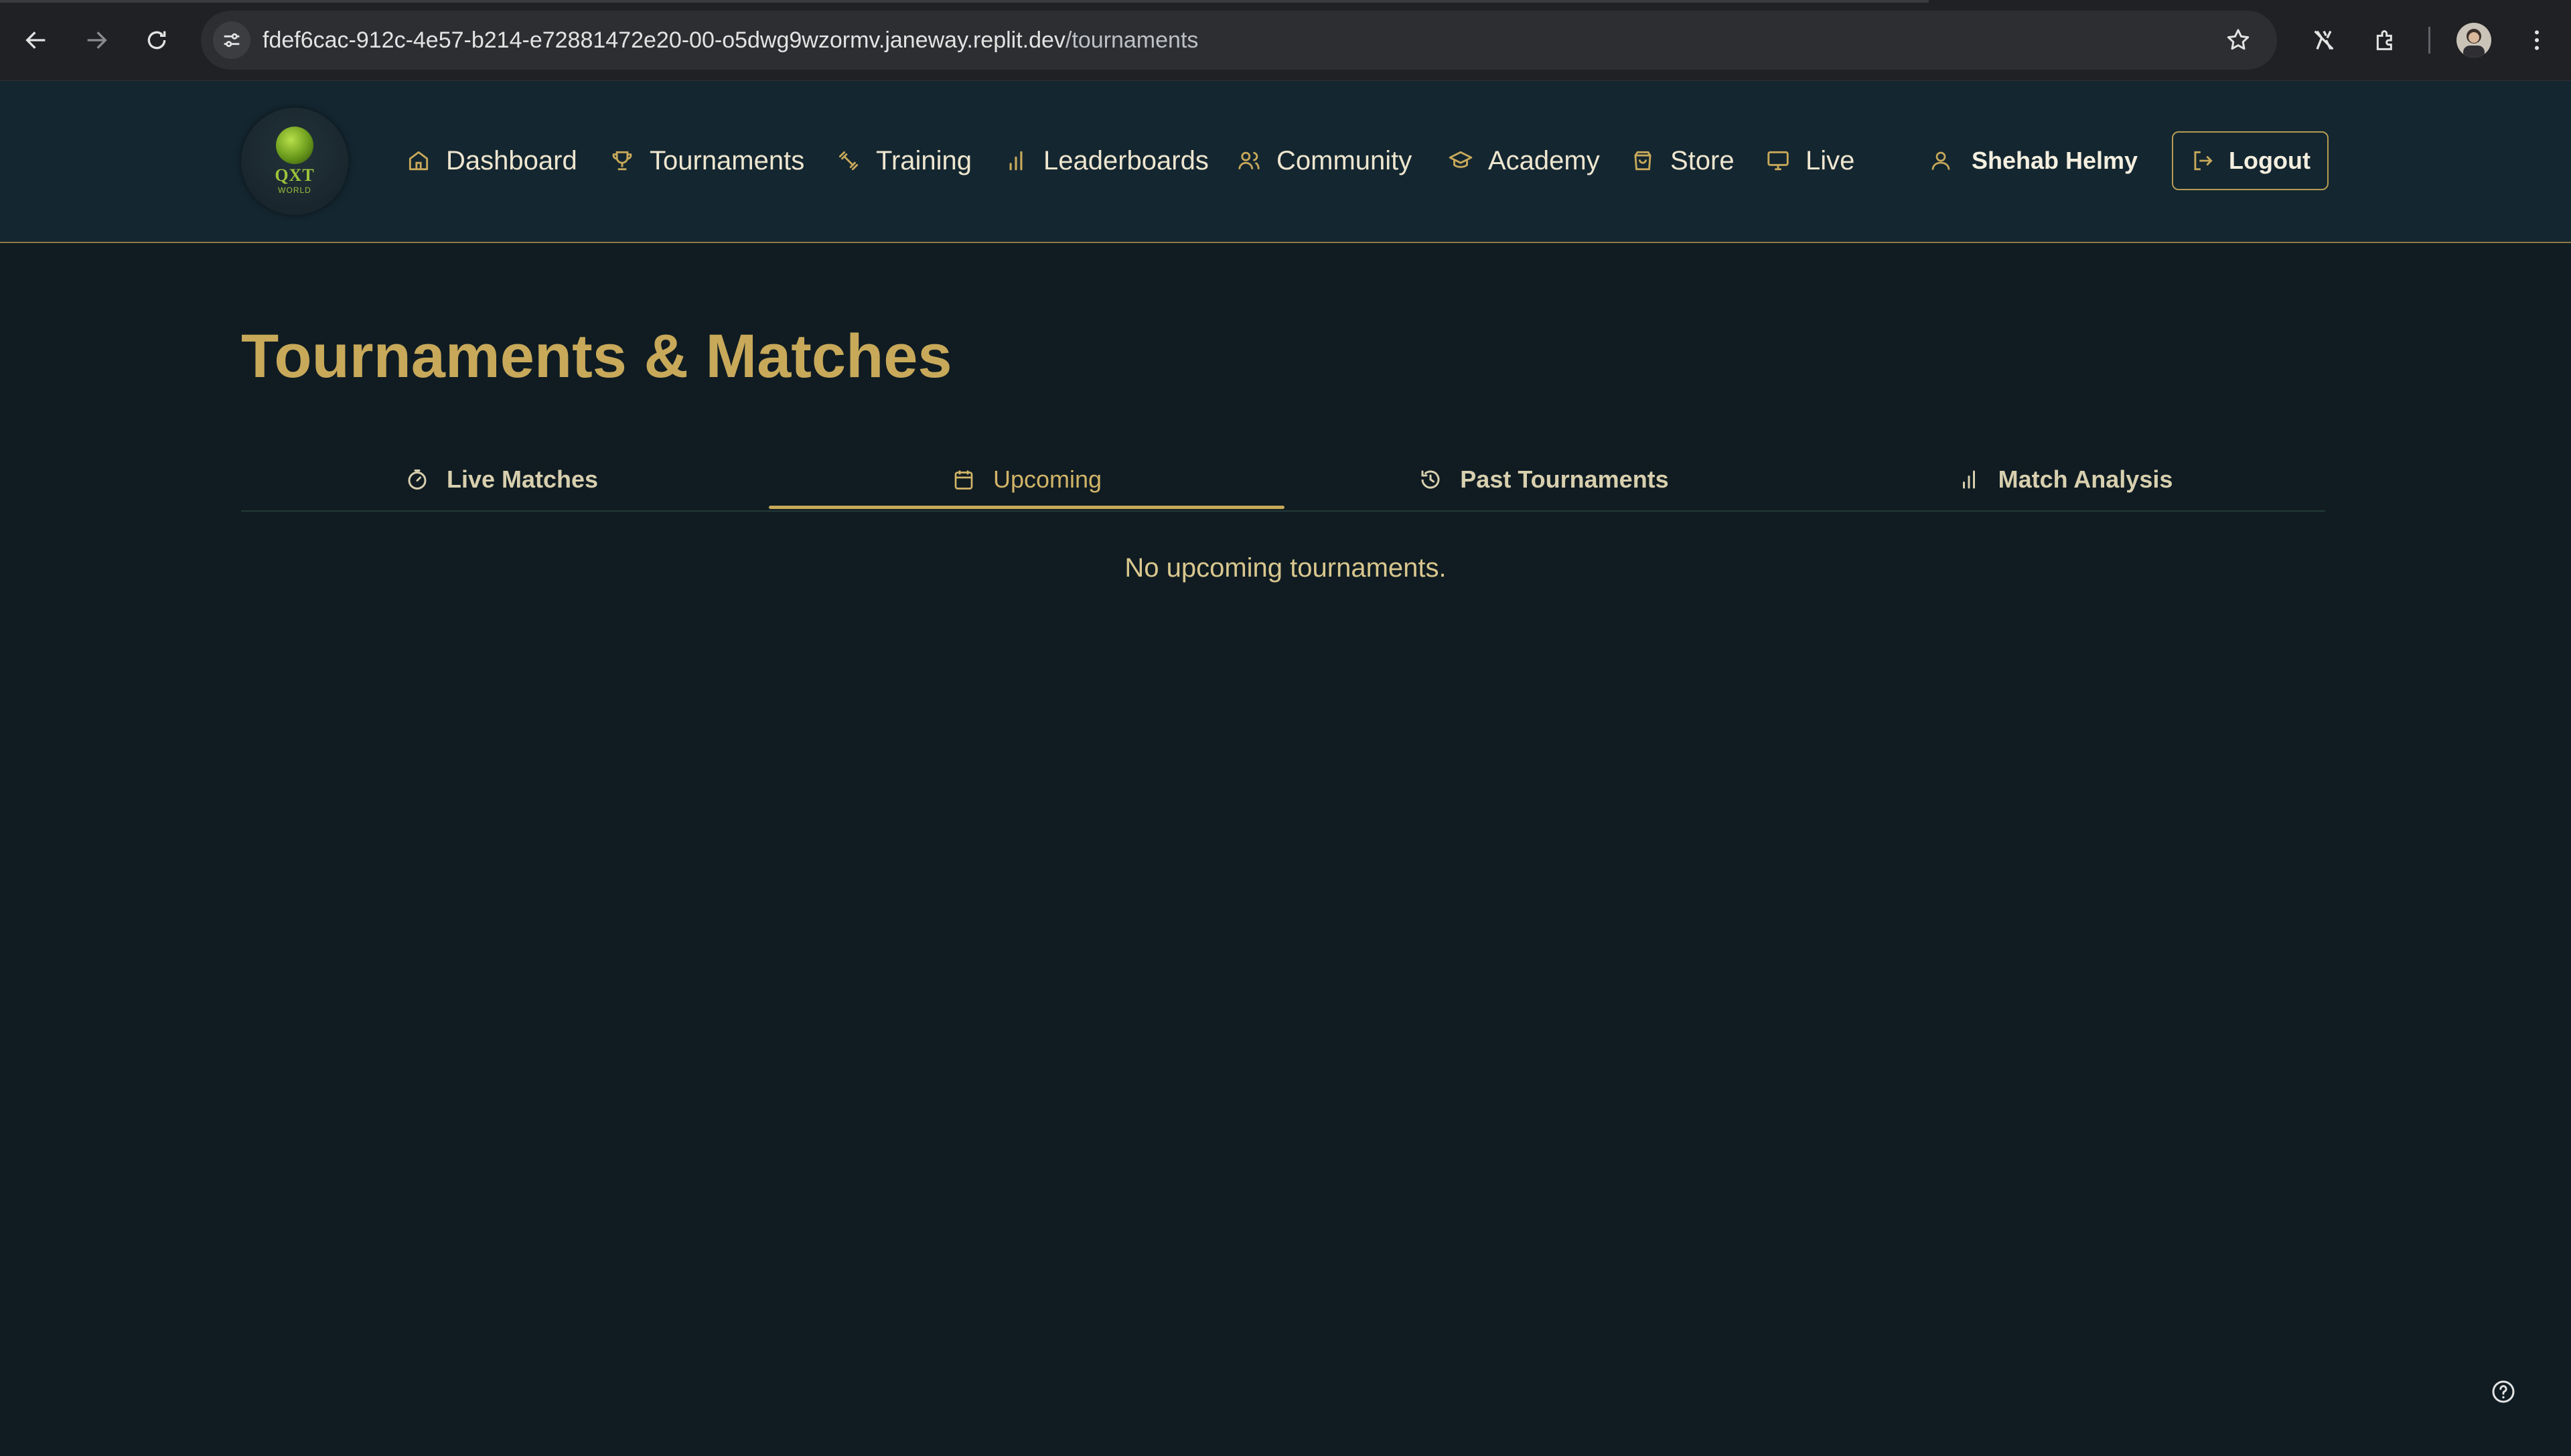 The height and width of the screenshot is (1456, 2571). Describe the element at coordinates (156, 40) in the screenshot. I see `reload-icon` at that location.